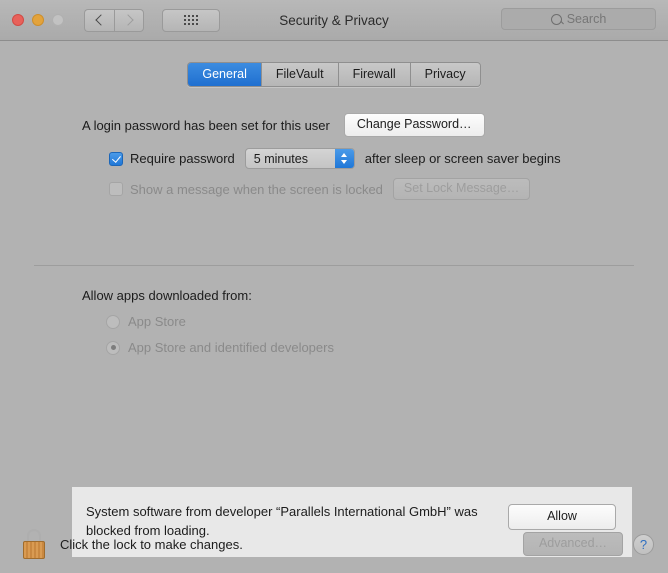 The width and height of the screenshot is (668, 573). What do you see at coordinates (374, 74) in the screenshot?
I see `tab-firewall: Firewall` at bounding box center [374, 74].